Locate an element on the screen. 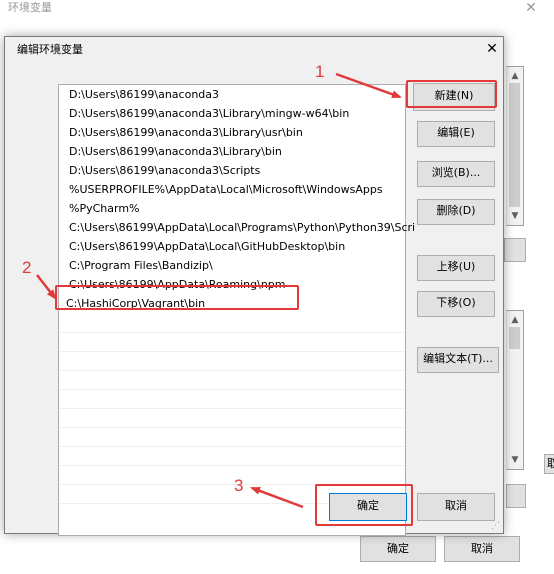 This screenshot has width=554, height=574. move-down-button: 下移(O) is located at coordinates (456, 304).